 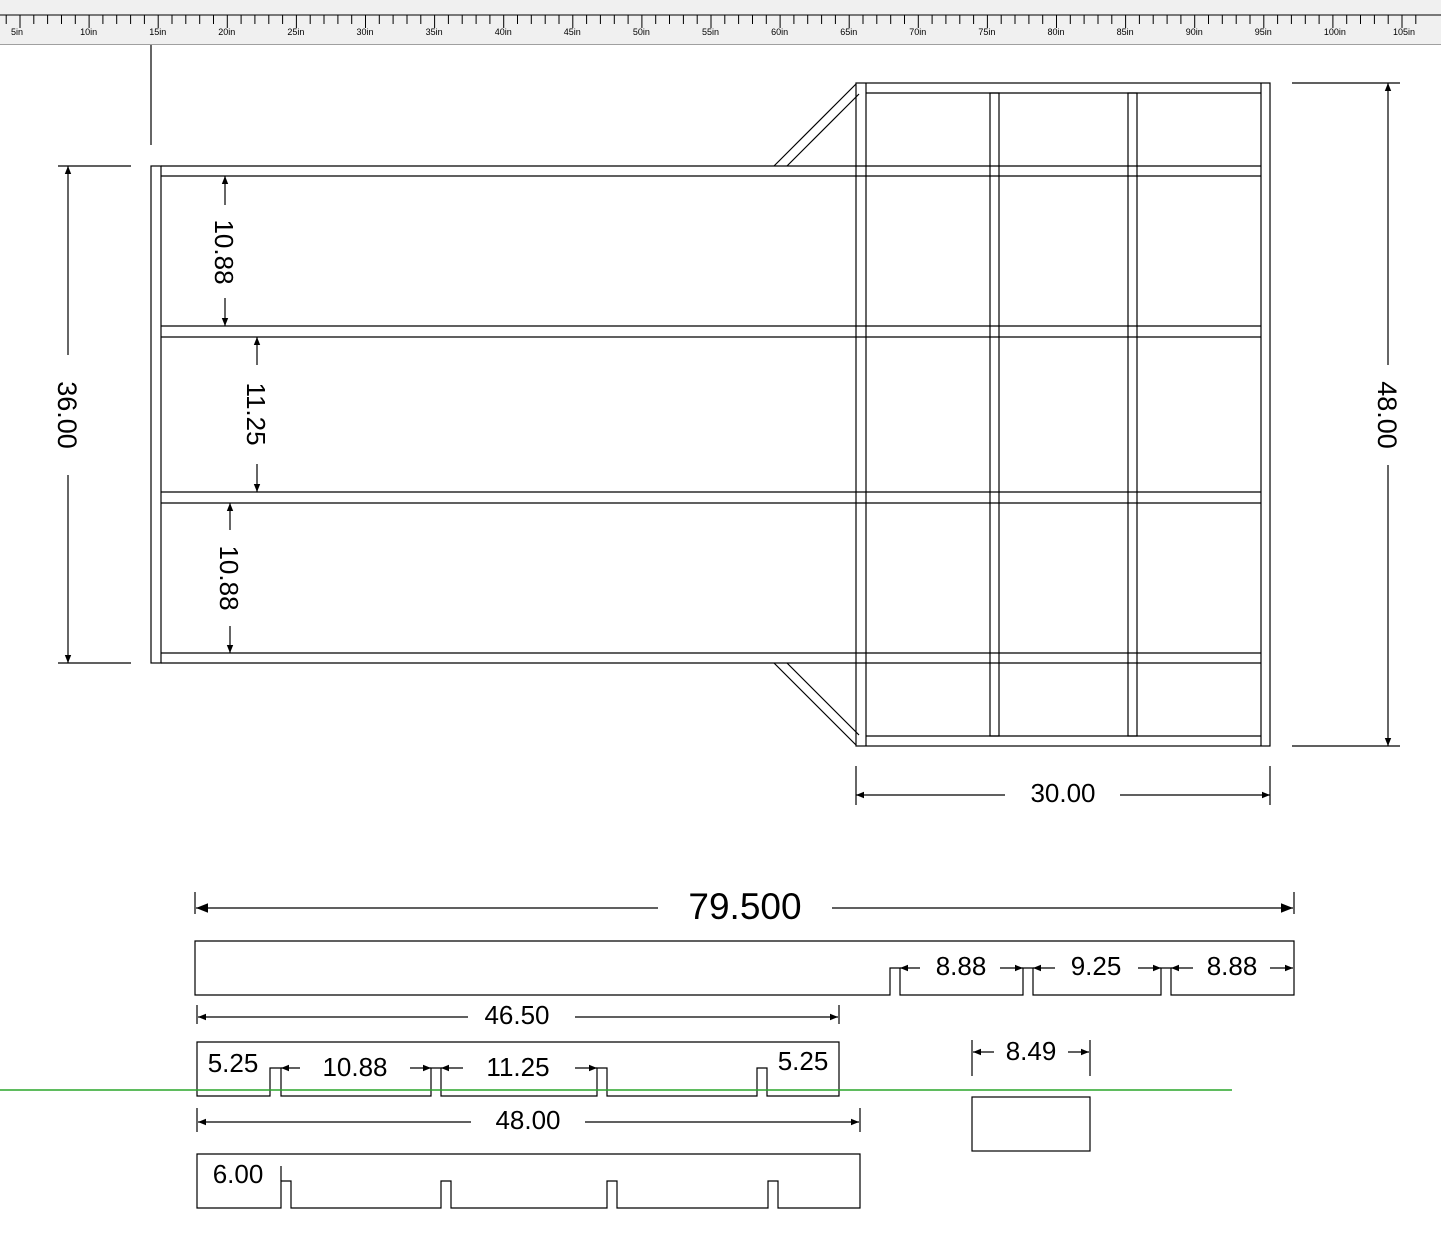 What do you see at coordinates (1387, 415) in the screenshot?
I see `dim-rear-width: 48.00` at bounding box center [1387, 415].